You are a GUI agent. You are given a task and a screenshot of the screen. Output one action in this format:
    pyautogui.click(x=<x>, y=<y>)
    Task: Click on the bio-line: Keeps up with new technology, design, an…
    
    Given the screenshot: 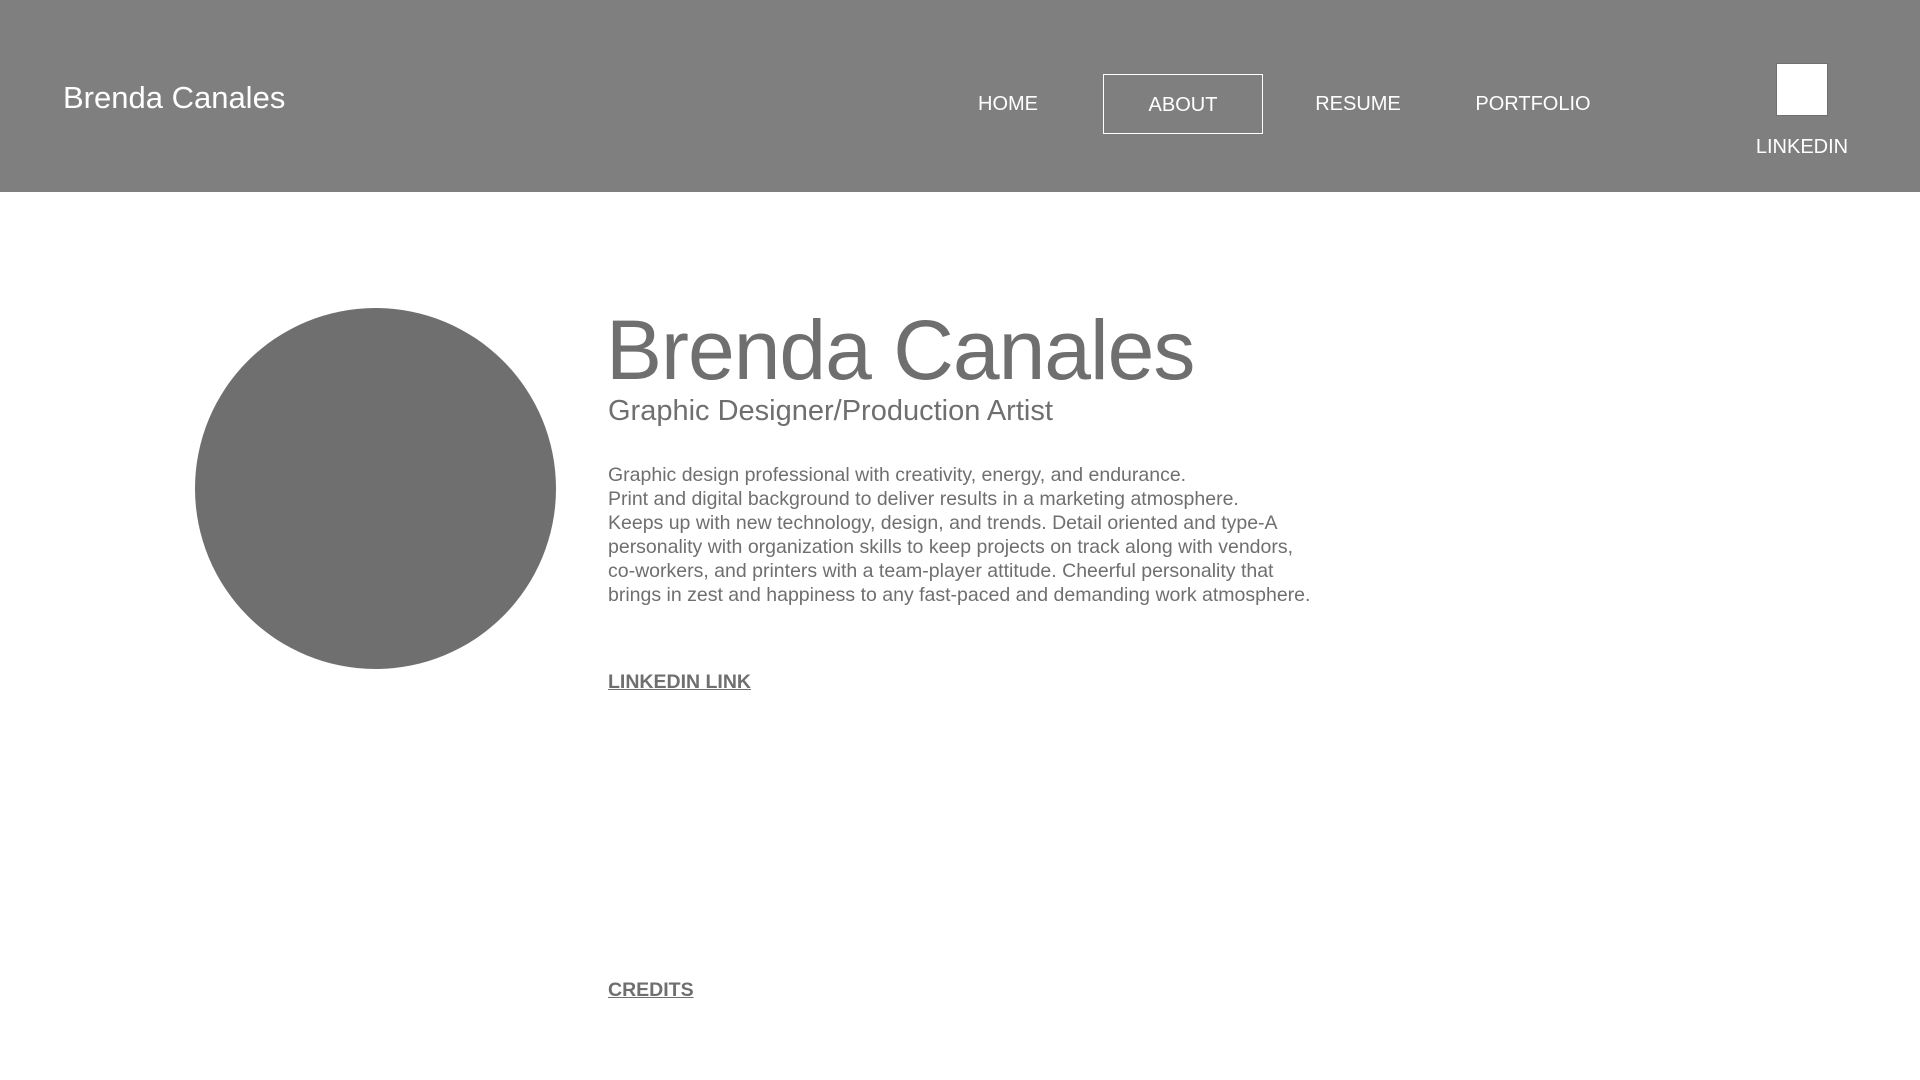 What is the action you would take?
    pyautogui.click(x=943, y=523)
    